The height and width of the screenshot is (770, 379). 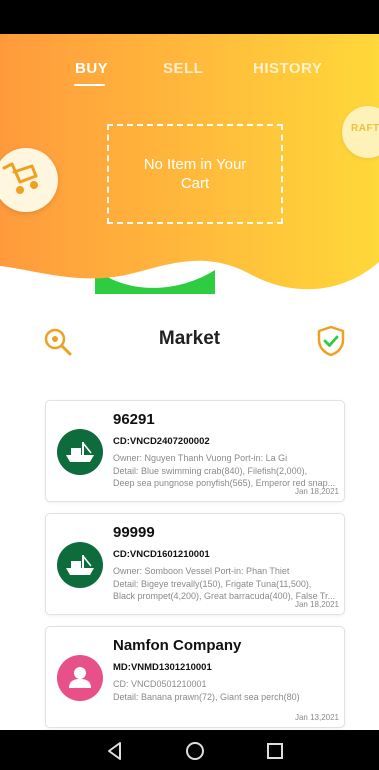 I want to click on status-bar, so click(x=189, y=17).